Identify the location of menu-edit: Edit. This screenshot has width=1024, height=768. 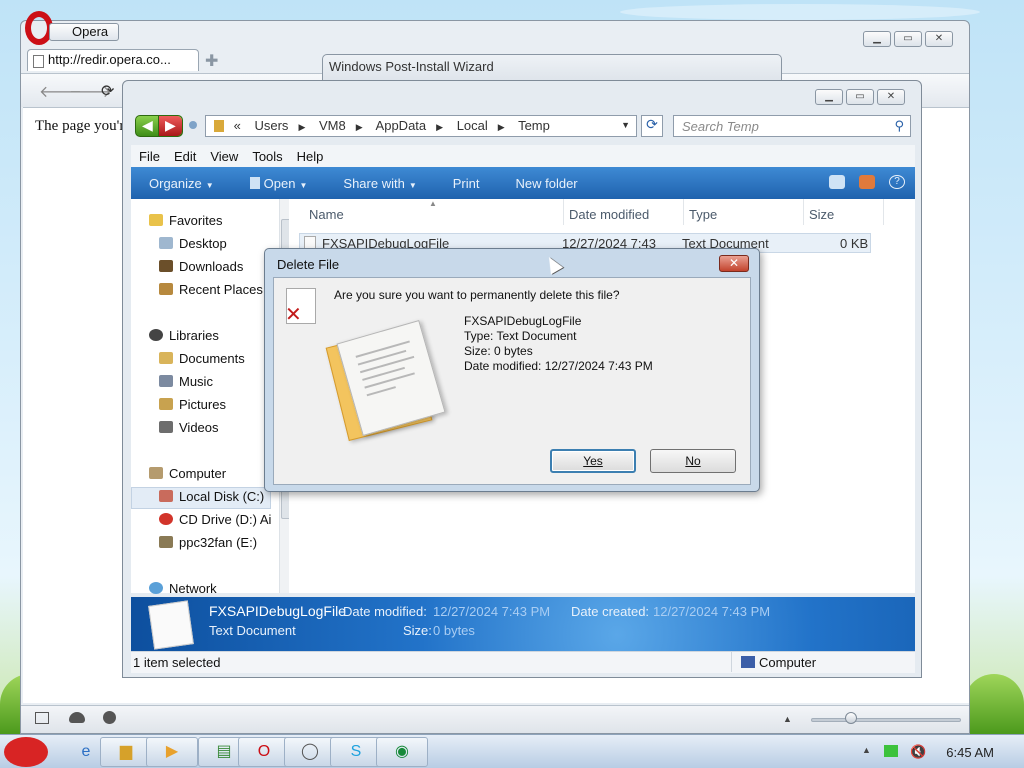
(185, 156).